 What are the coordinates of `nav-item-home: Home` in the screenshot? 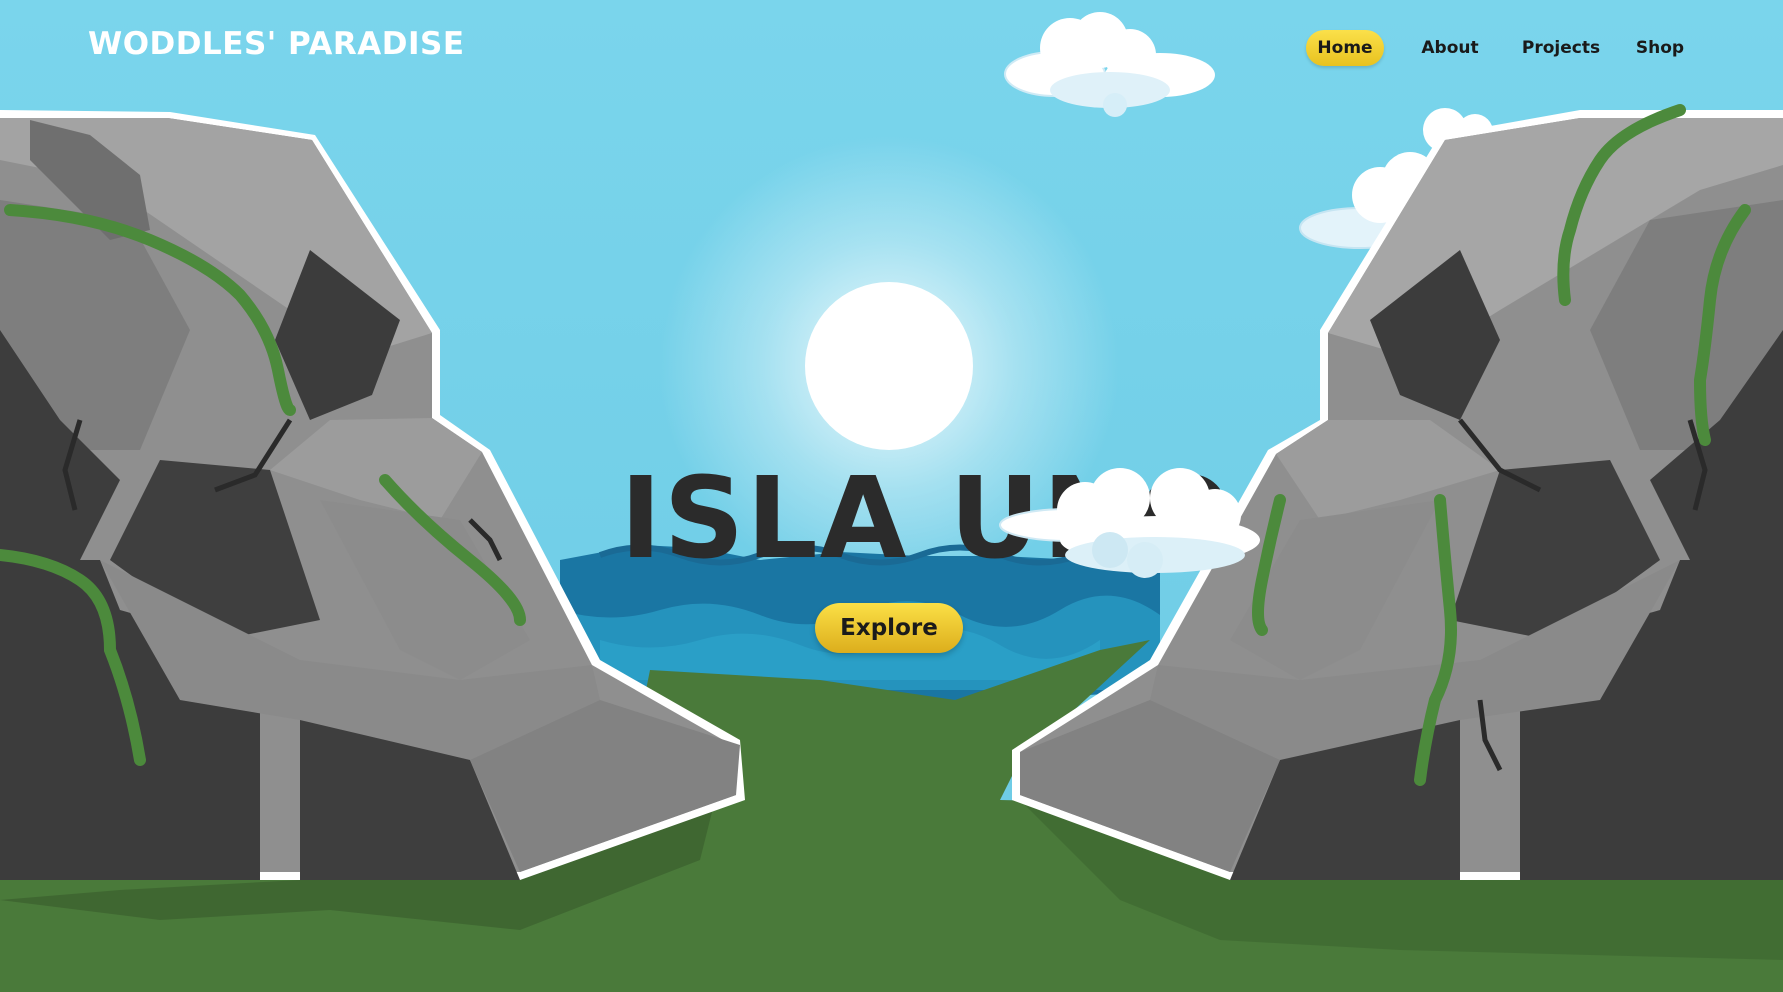 It's located at (1345, 48).